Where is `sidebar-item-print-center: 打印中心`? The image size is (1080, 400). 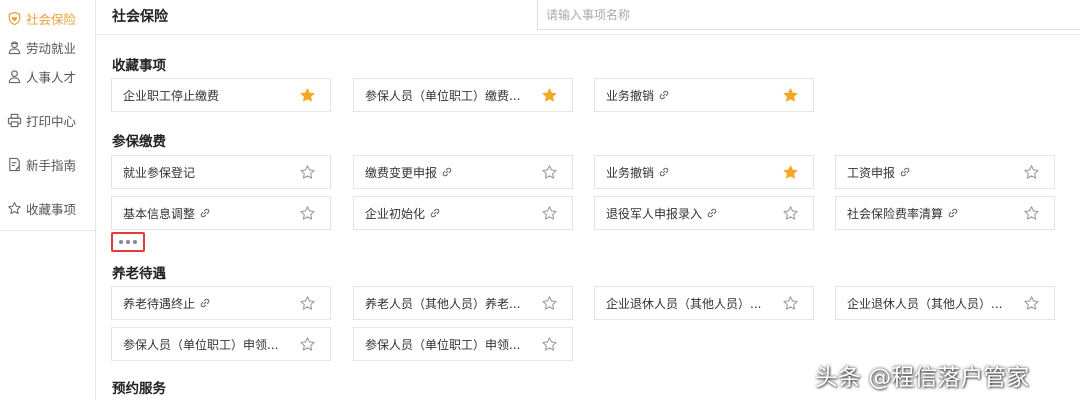
sidebar-item-print-center: 打印中心 is located at coordinates (41, 120).